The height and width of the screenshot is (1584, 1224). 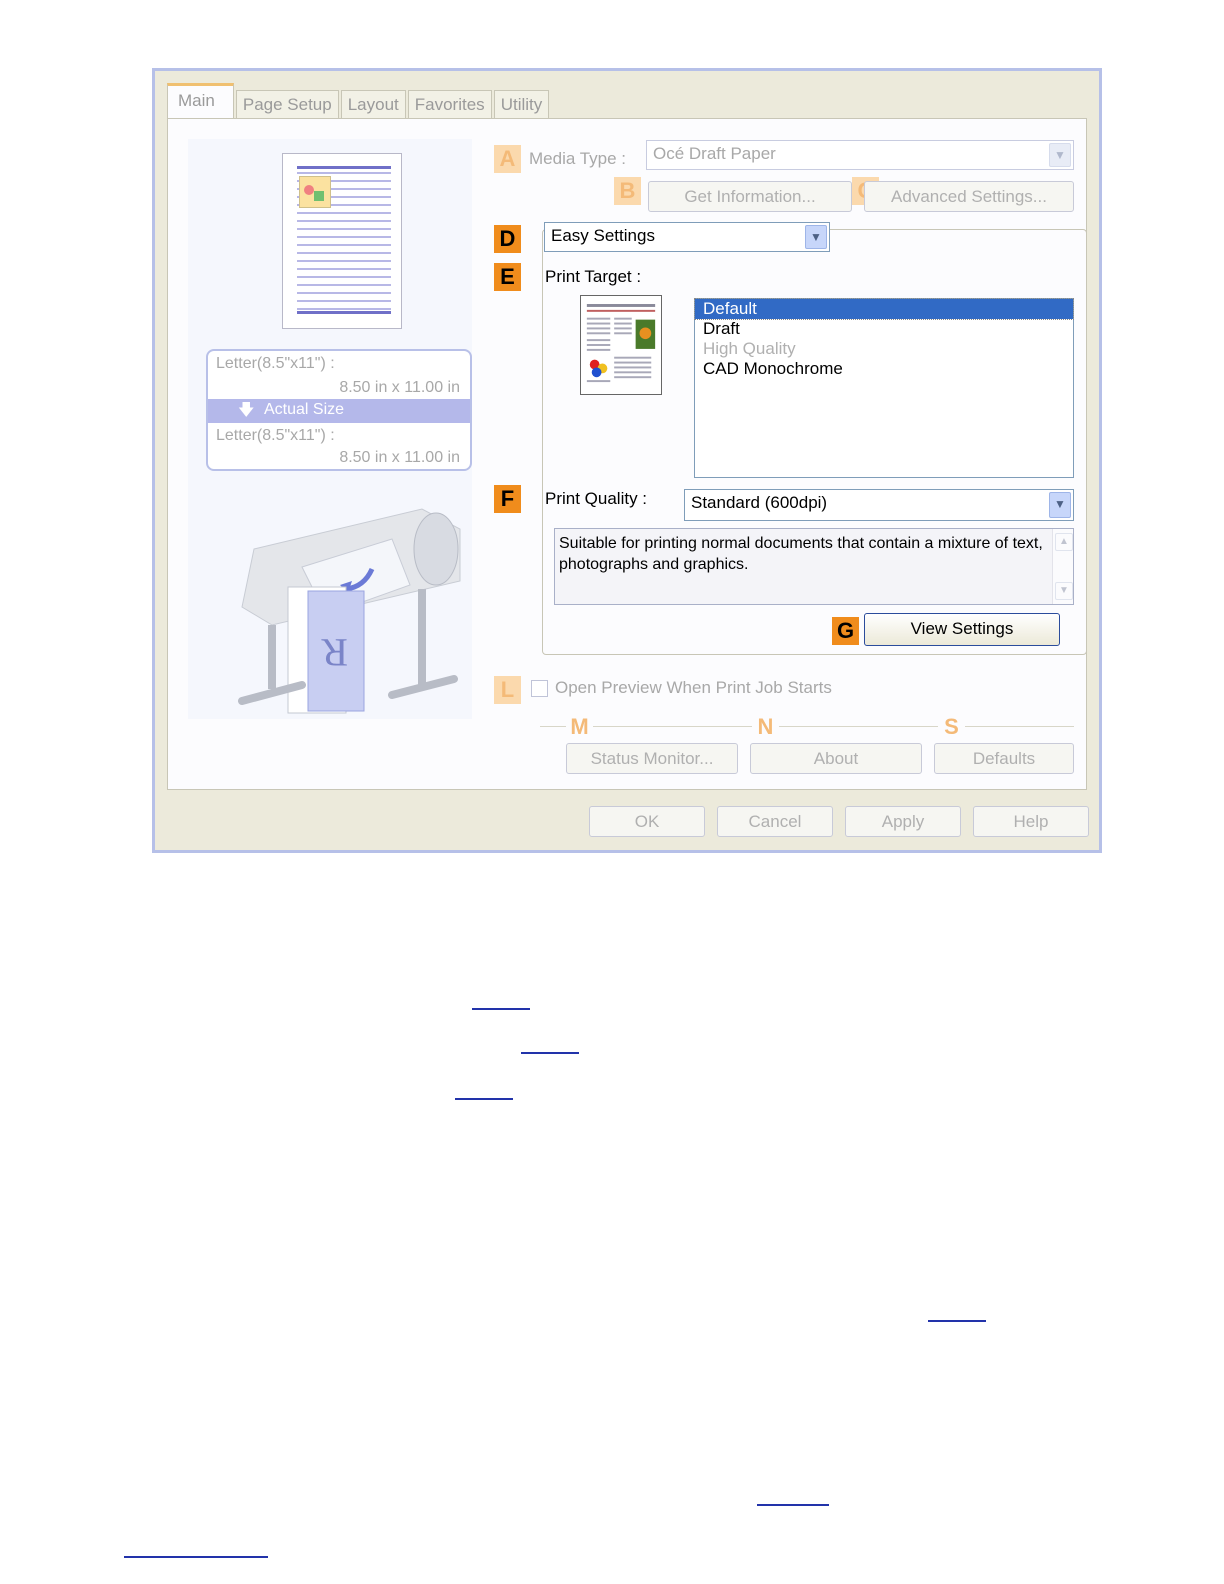 I want to click on scroll-up-icon: ▲, so click(x=1064, y=542).